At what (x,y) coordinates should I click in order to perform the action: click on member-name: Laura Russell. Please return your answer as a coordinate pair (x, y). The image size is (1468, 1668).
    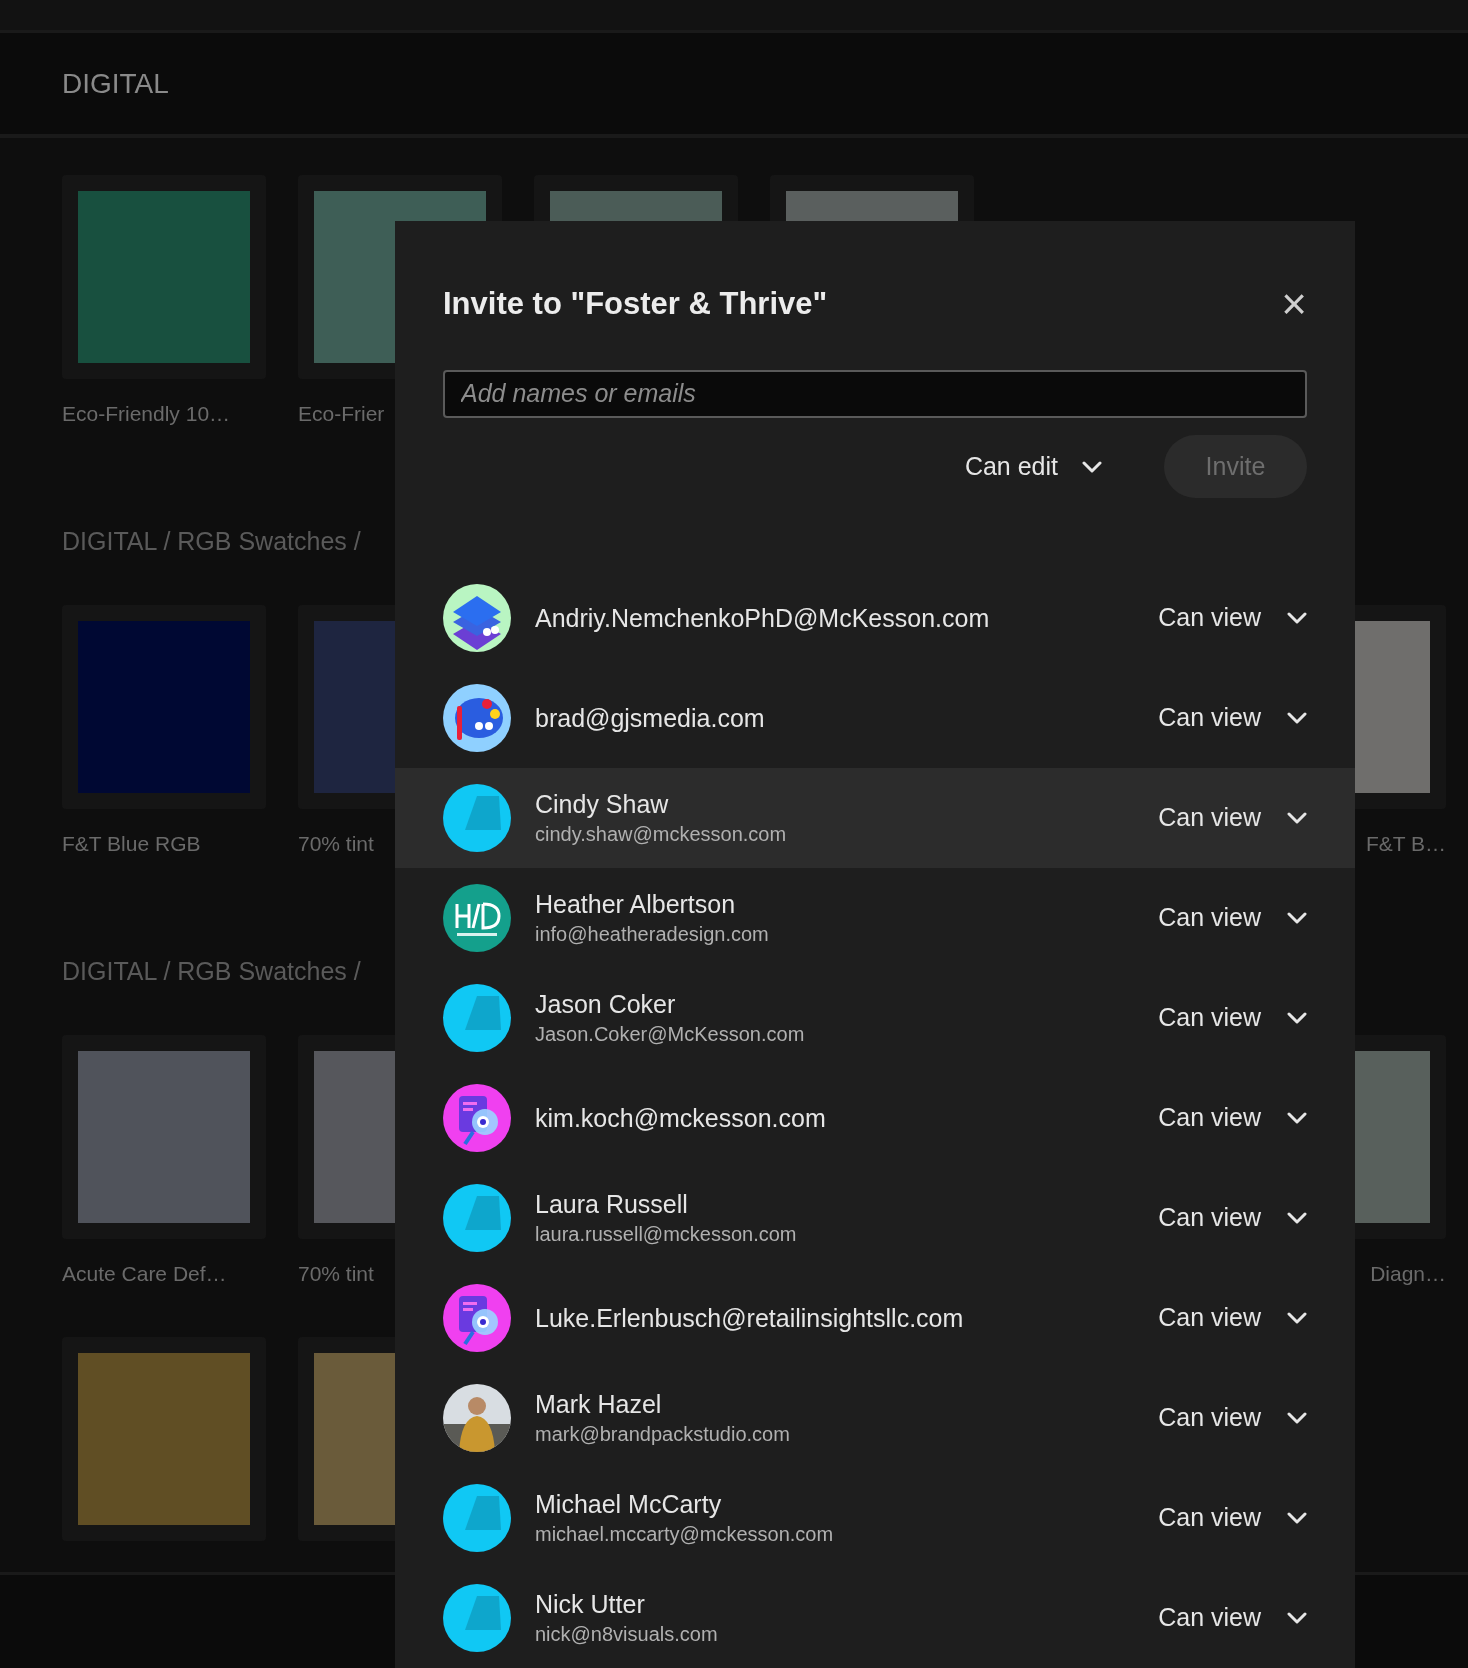
    Looking at the image, I should click on (612, 1204).